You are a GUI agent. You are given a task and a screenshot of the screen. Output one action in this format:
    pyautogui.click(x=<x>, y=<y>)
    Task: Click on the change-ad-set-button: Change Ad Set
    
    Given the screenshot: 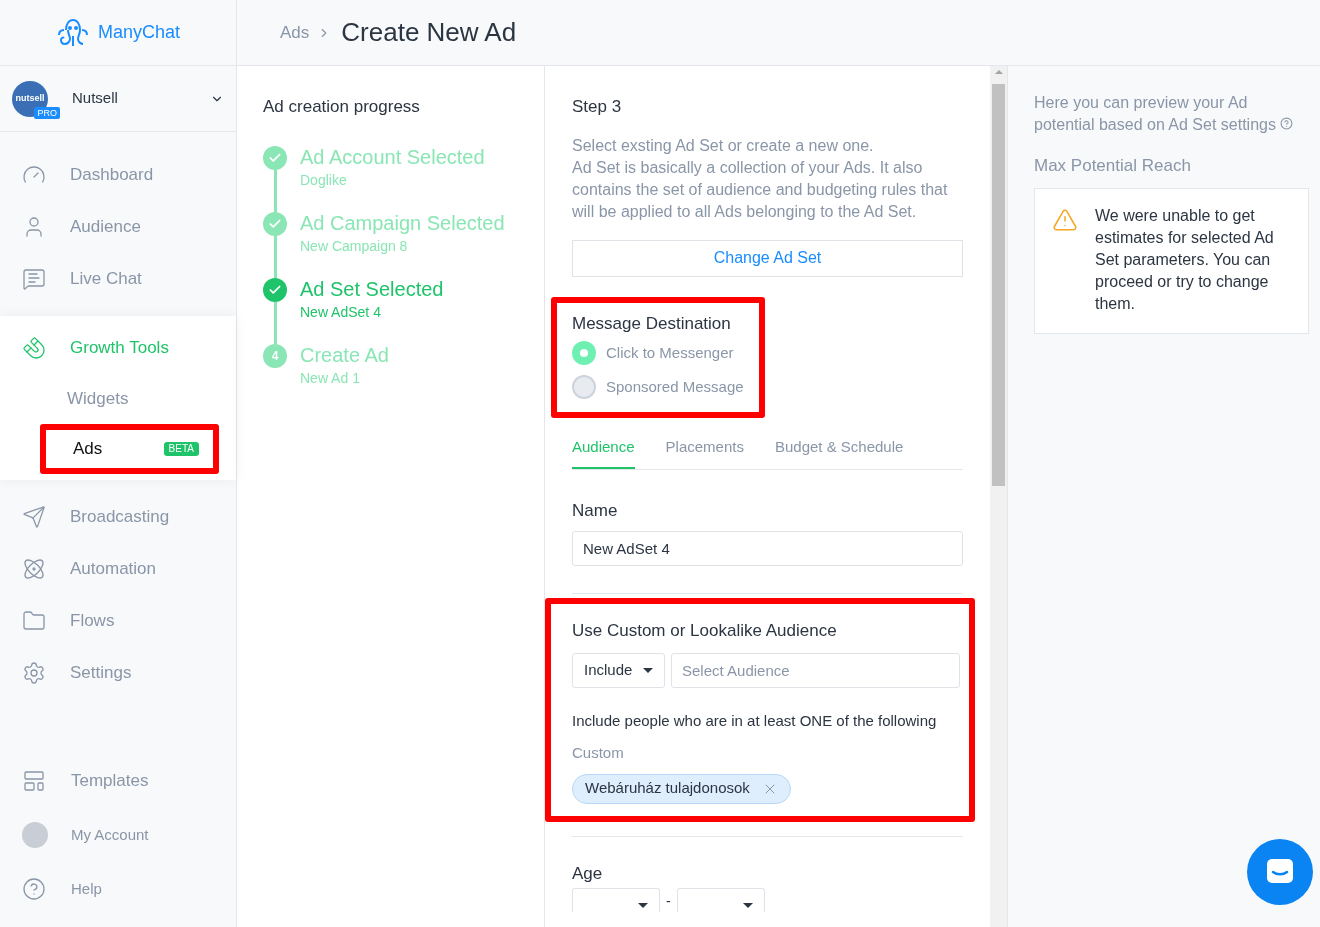 What is the action you would take?
    pyautogui.click(x=767, y=258)
    